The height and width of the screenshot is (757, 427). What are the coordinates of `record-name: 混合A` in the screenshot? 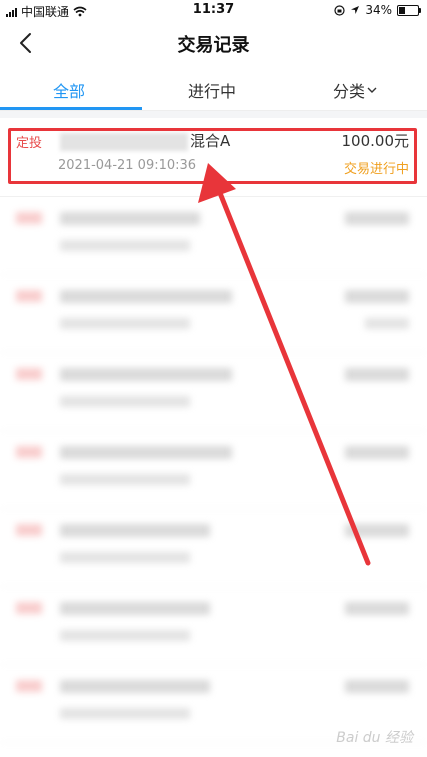 It's located at (145, 140).